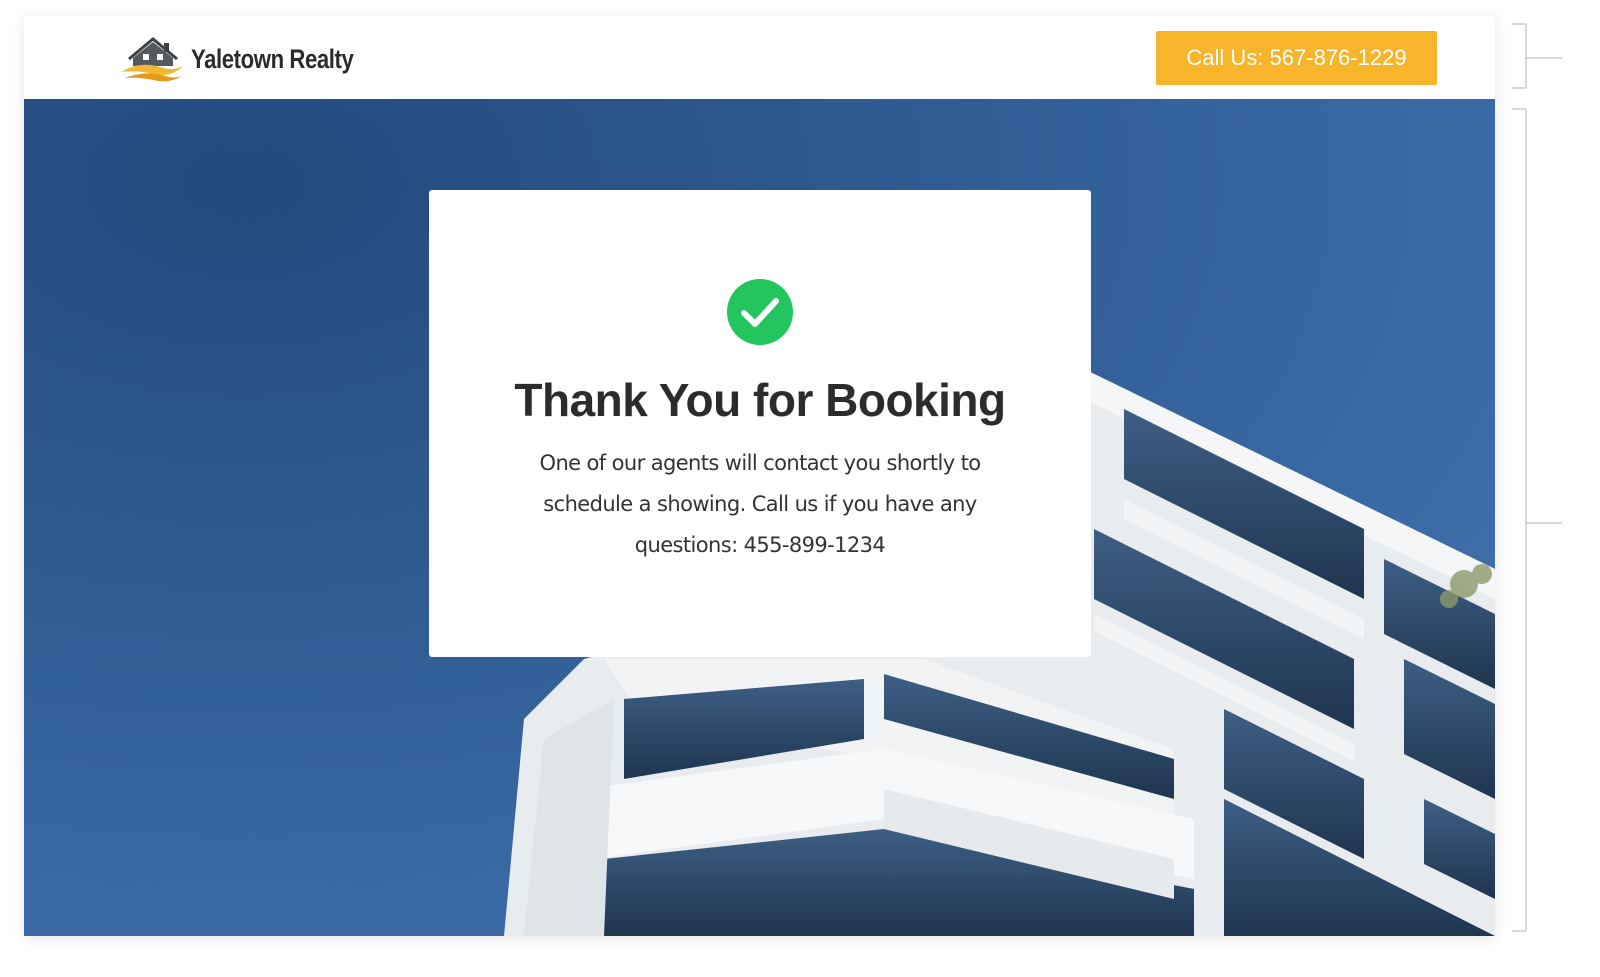  What do you see at coordinates (759, 57) in the screenshot?
I see `site-header: Yaletown Realty Call Us: 567-876-1229` at bounding box center [759, 57].